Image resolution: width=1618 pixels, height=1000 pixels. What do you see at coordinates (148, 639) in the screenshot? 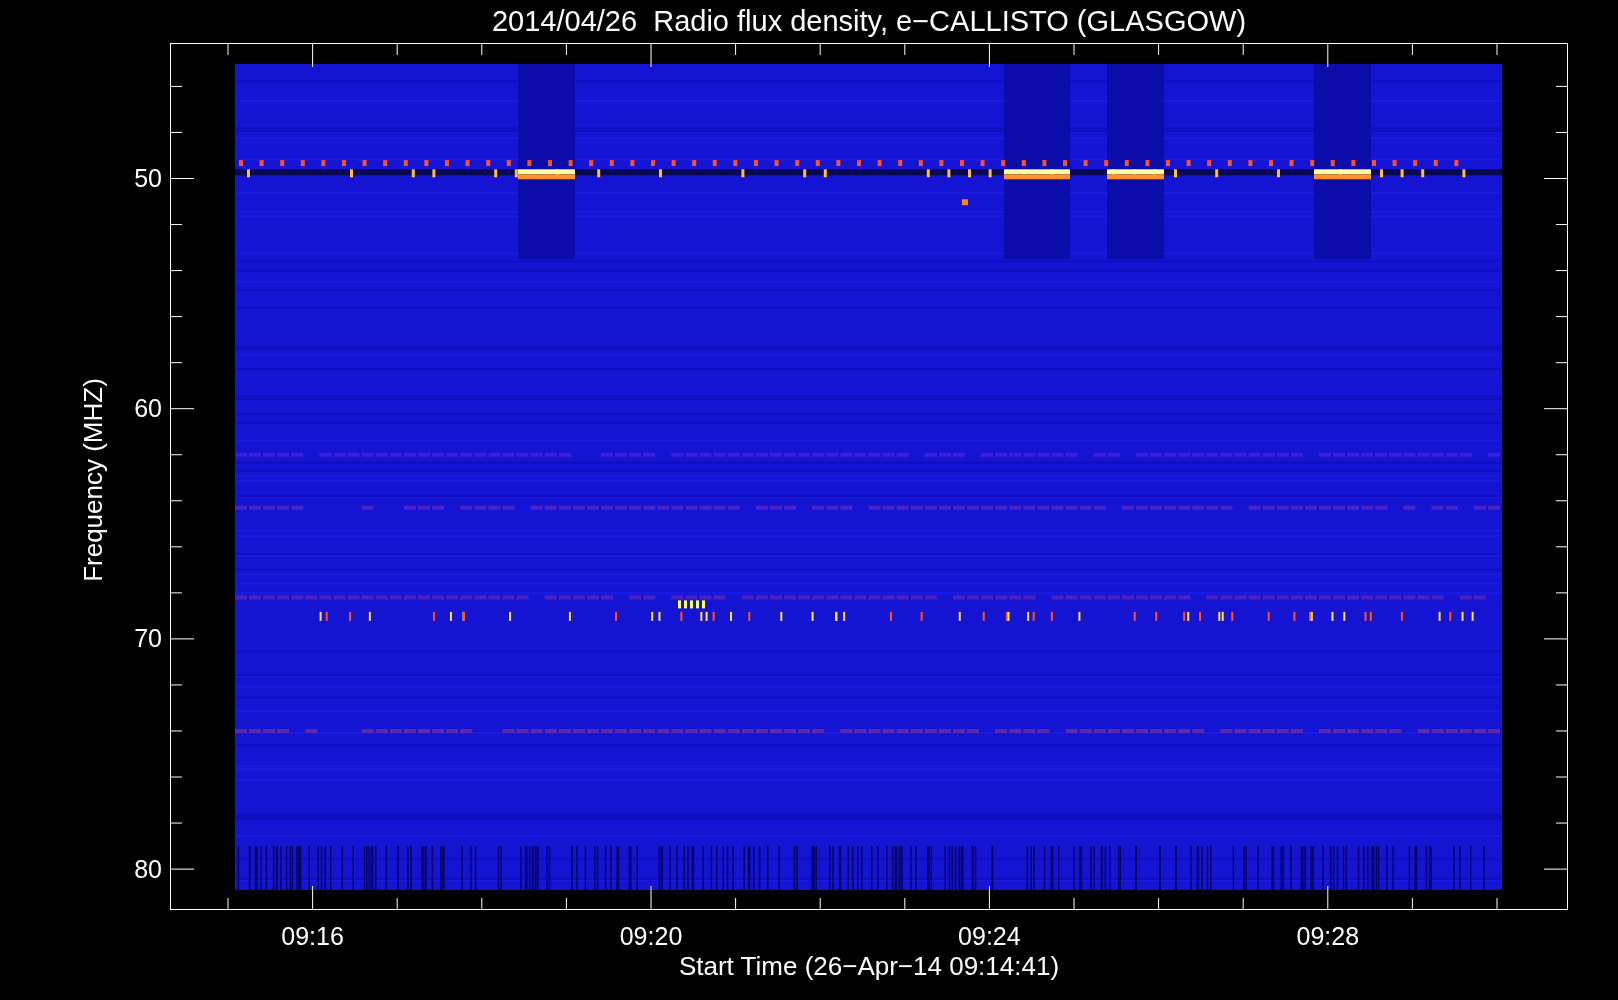
I see `tick-label: 70` at bounding box center [148, 639].